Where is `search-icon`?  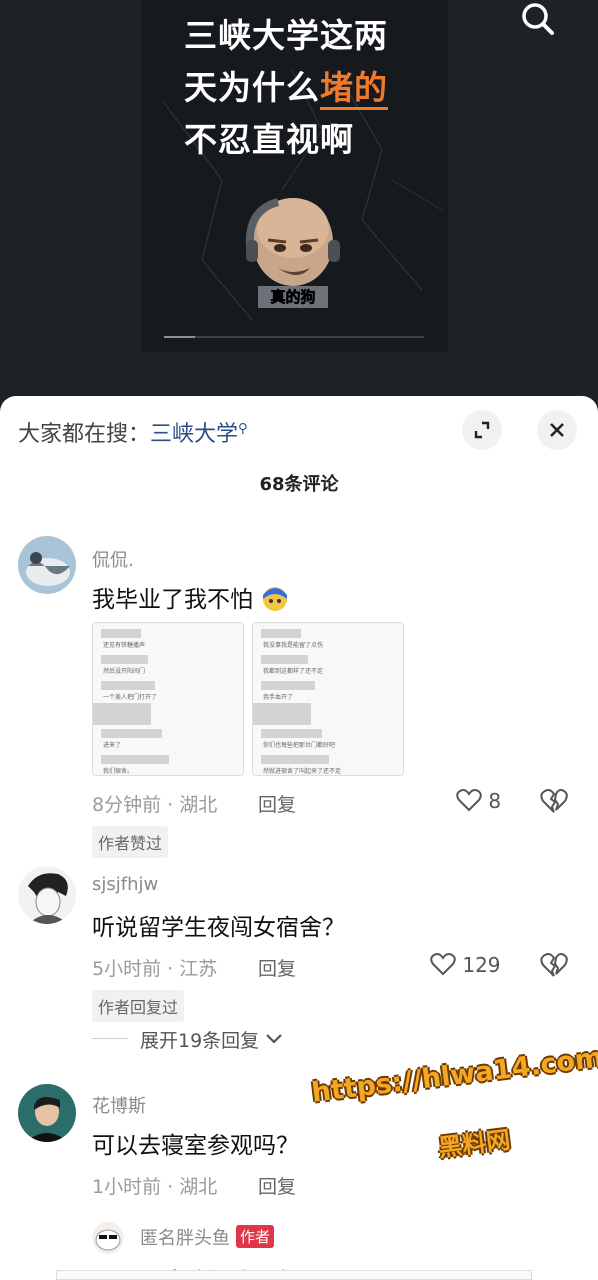 search-icon is located at coordinates (538, 19).